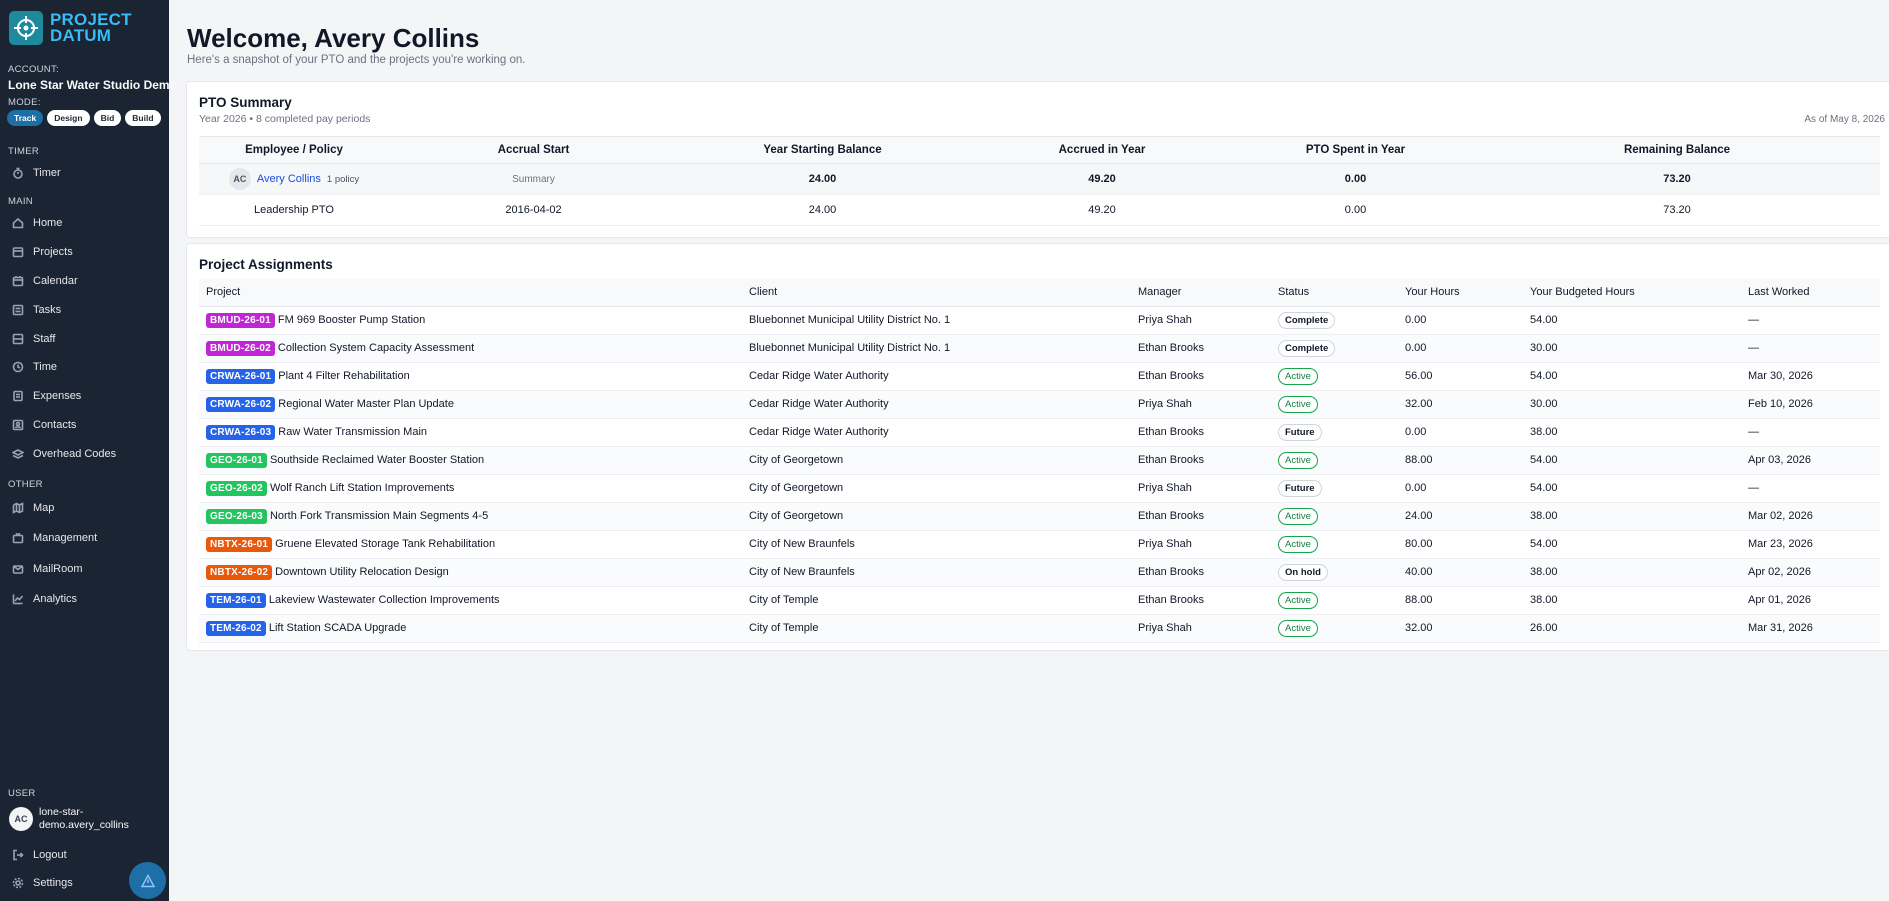 The height and width of the screenshot is (901, 1889). What do you see at coordinates (1460, 293) in the screenshot?
I see `column-header: Your Hours` at bounding box center [1460, 293].